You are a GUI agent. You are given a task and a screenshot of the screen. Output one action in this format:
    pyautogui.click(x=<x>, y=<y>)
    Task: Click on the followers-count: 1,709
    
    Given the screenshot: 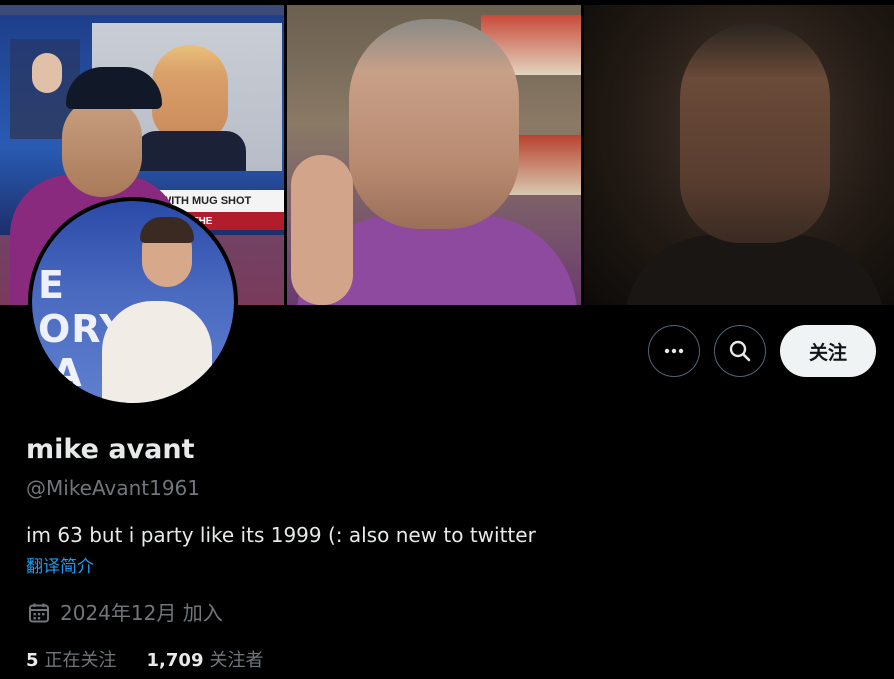 What is the action you would take?
    pyautogui.click(x=175, y=660)
    